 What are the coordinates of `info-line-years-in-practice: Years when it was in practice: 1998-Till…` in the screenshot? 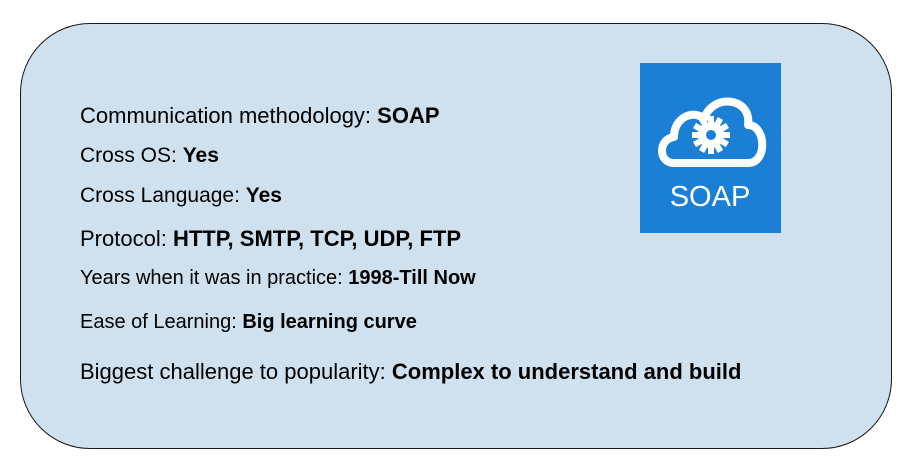 It's located at (278, 278).